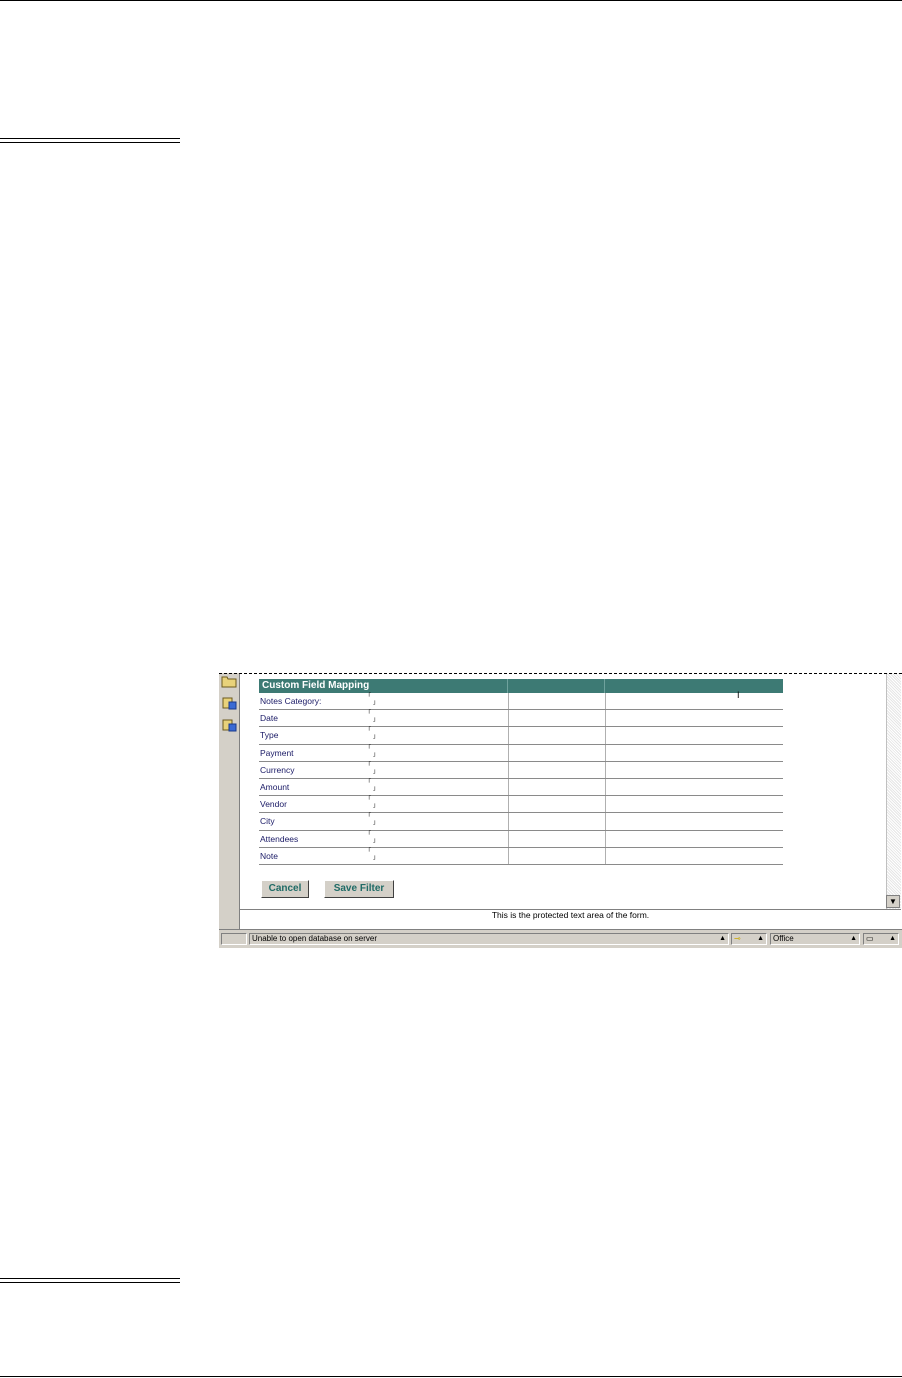 This screenshot has height=1378, width=902. Describe the element at coordinates (277, 752) in the screenshot. I see `field-label: Payment` at that location.